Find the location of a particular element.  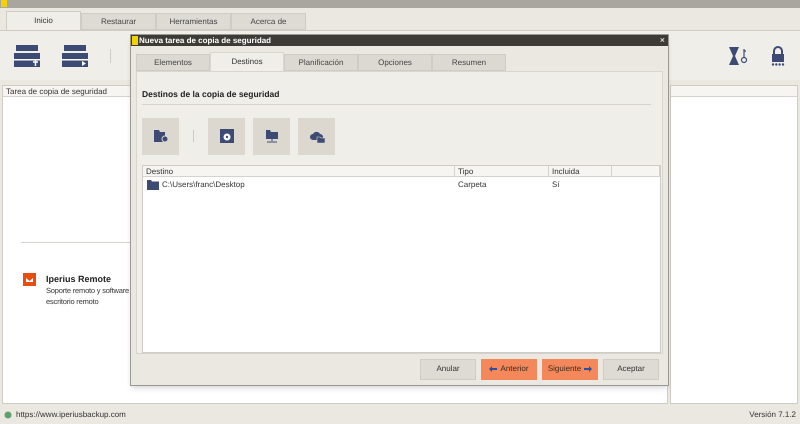

tab: Inicio is located at coordinates (43, 20).